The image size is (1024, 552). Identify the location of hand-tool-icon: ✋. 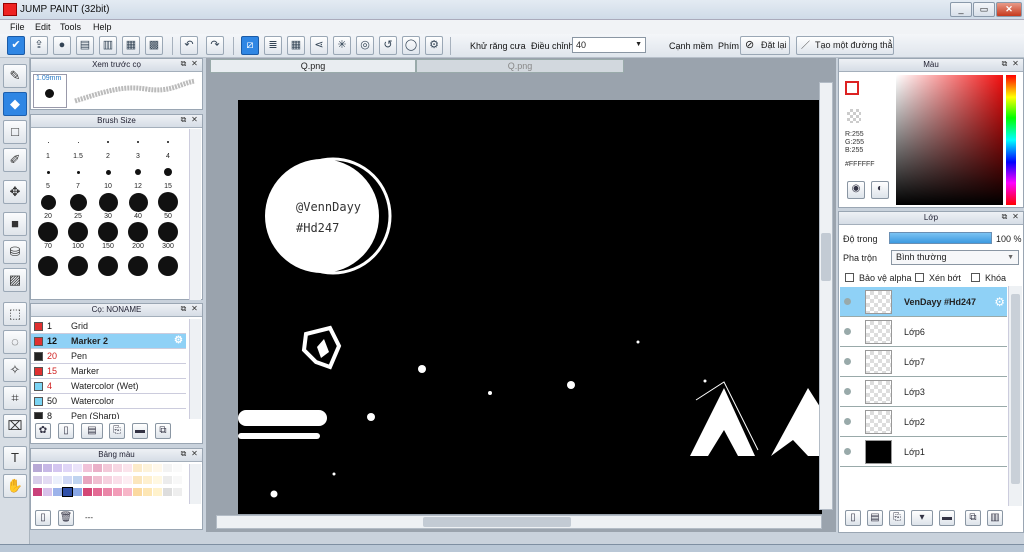
(15, 486).